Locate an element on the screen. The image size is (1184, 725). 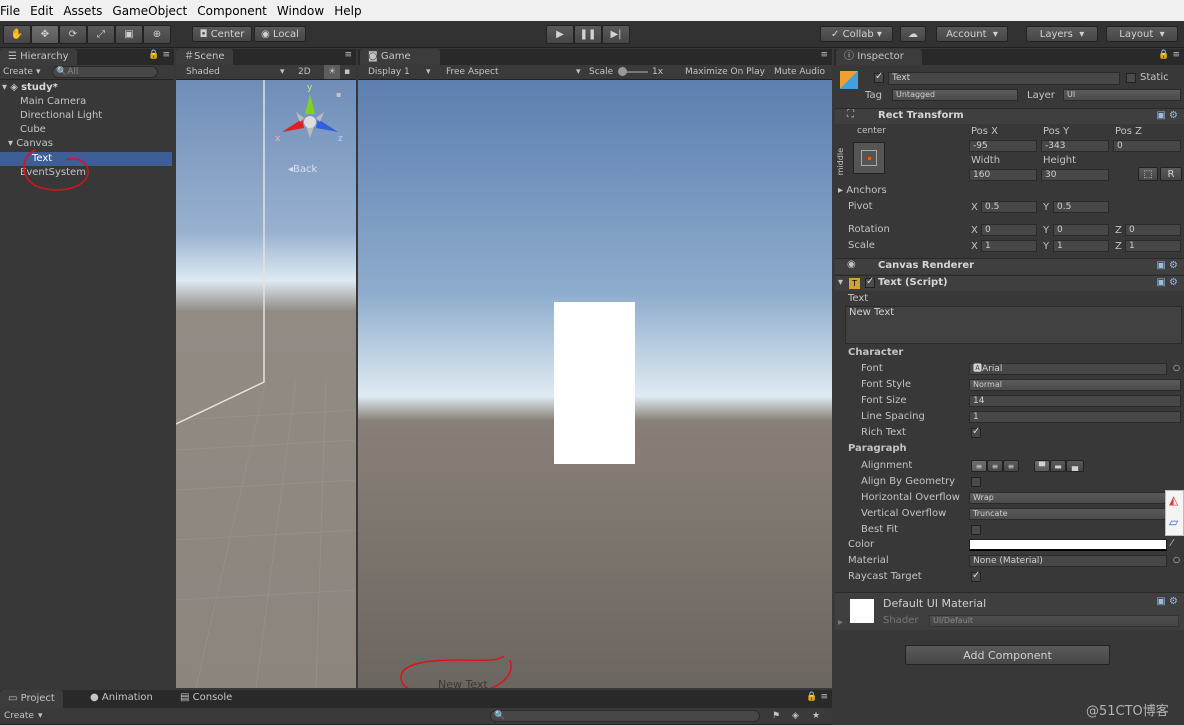
pivot-x-field: 0.5 is located at coordinates (1009, 207).